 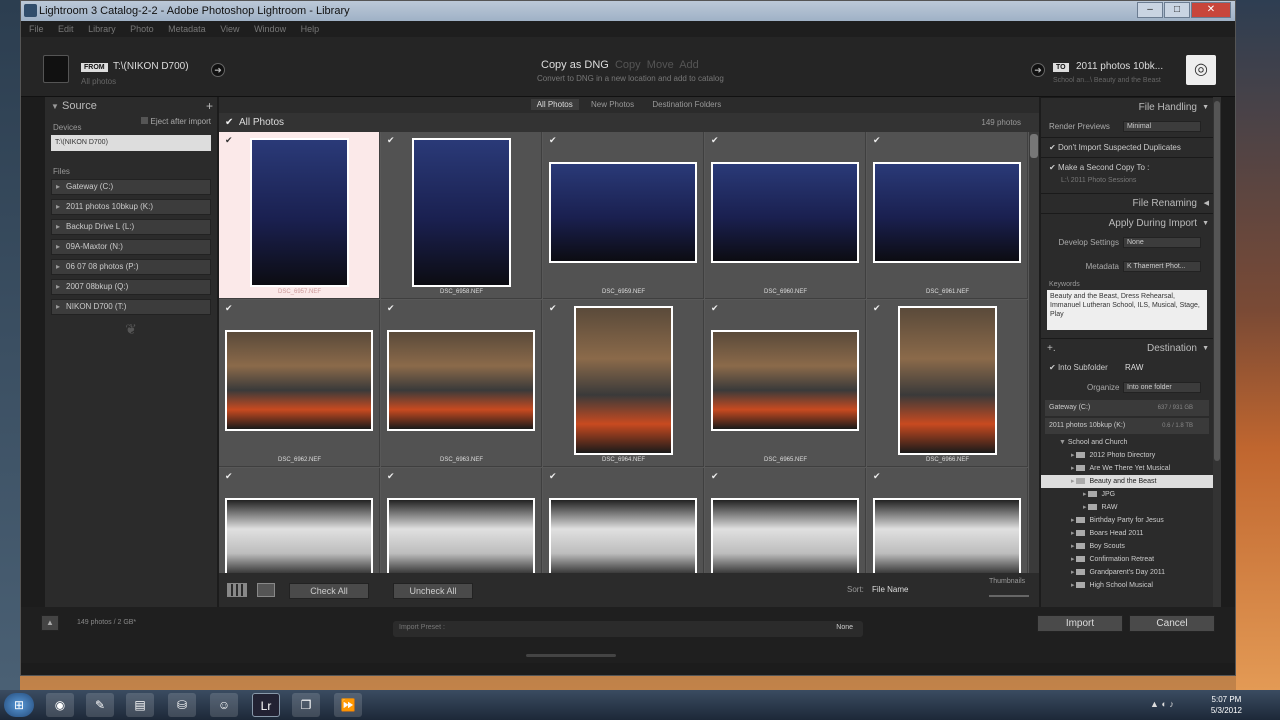 What do you see at coordinates (66, 29) in the screenshot?
I see `menu-edit: Edit` at bounding box center [66, 29].